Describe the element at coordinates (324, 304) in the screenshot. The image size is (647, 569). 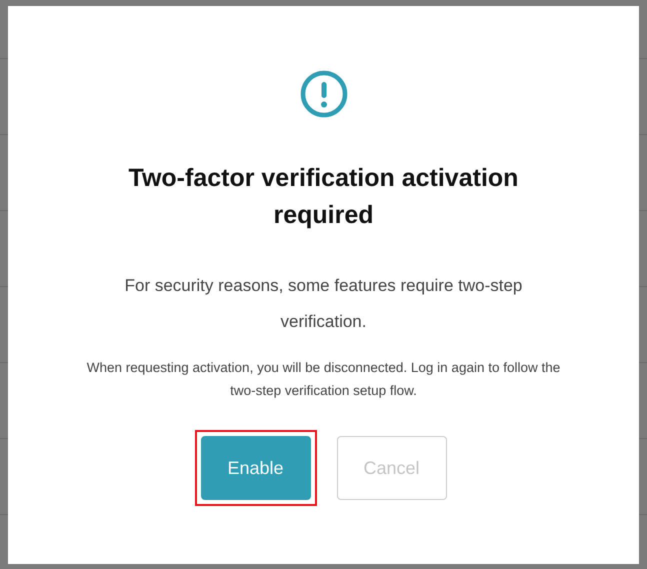
I see `dialog-message: For security reasons, some features require two-step verification.` at that location.